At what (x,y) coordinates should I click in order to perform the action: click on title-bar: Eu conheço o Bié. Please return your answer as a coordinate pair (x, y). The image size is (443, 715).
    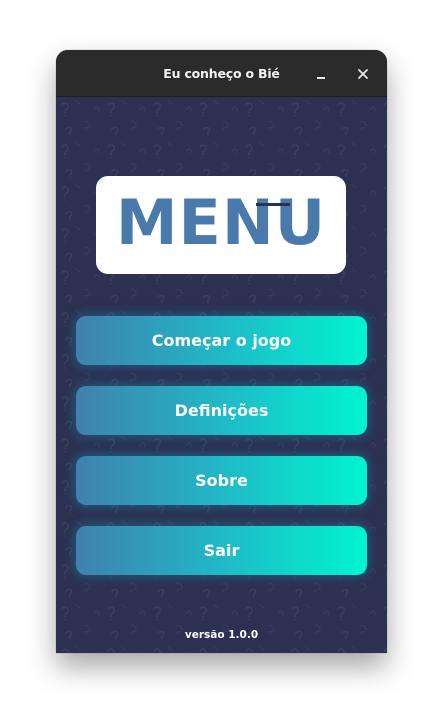
    Looking at the image, I should click on (221, 73).